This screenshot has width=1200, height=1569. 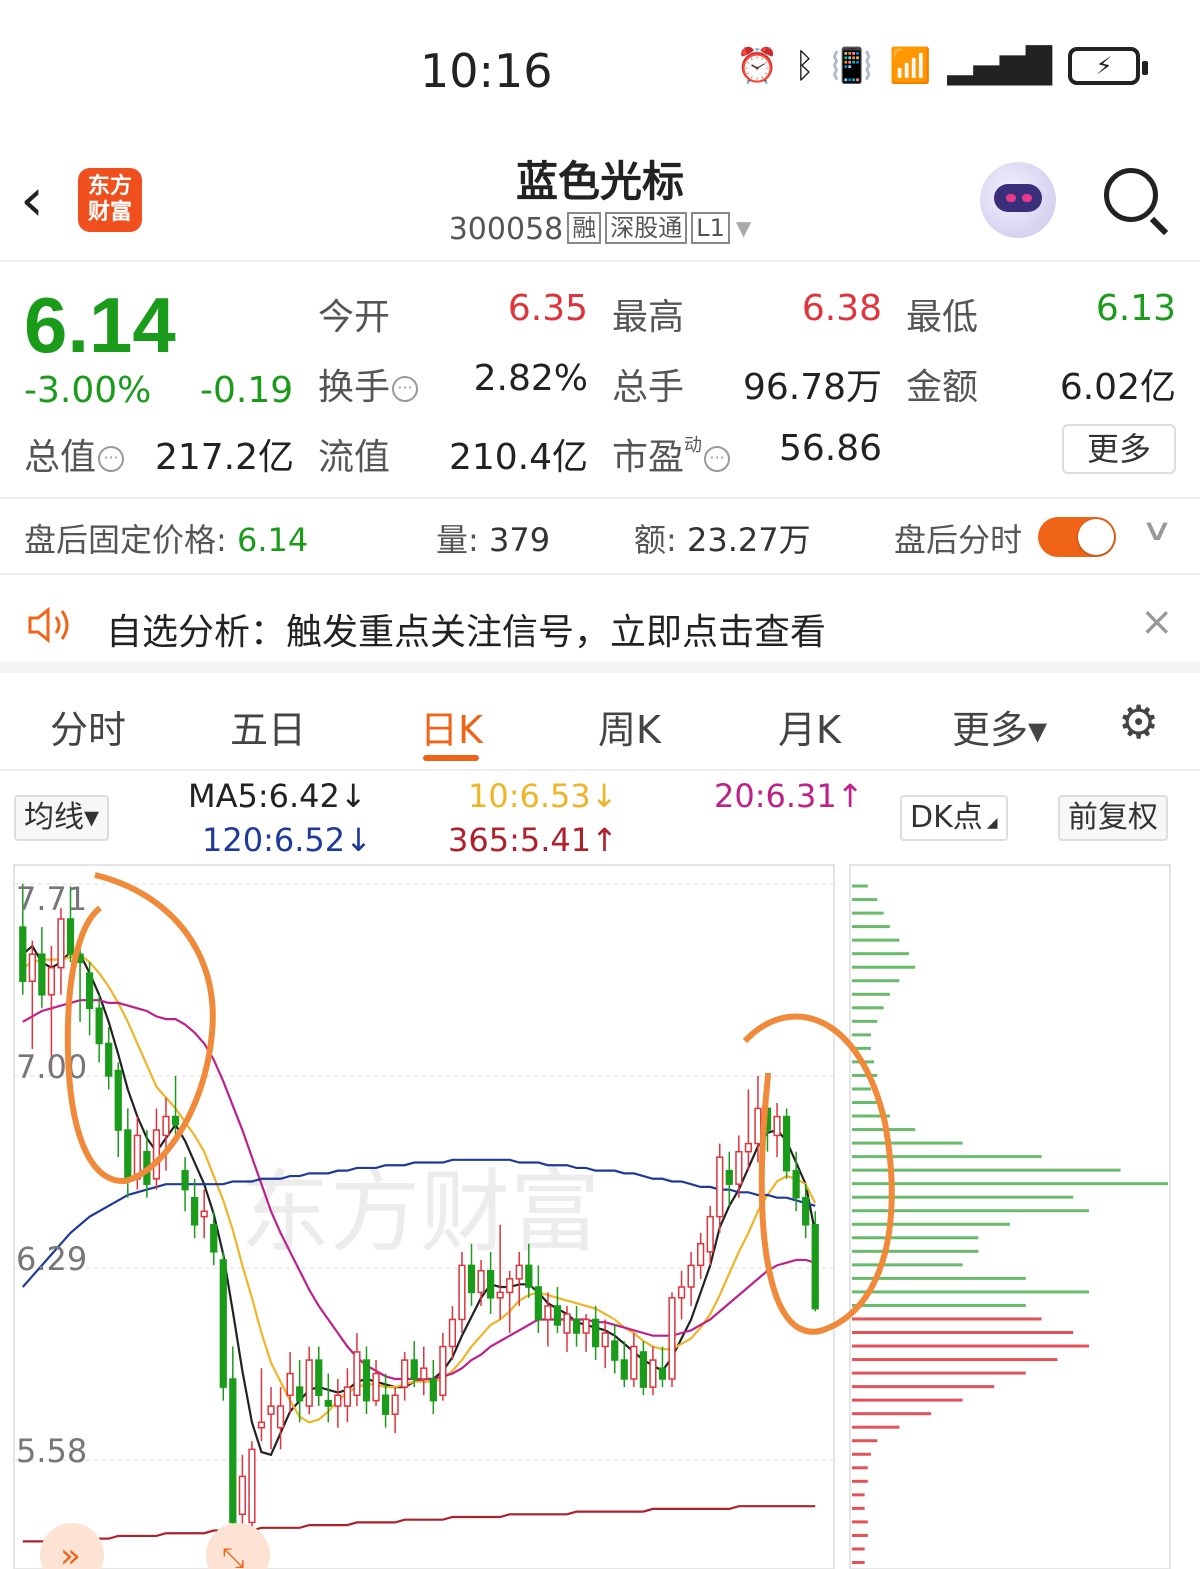 What do you see at coordinates (60, 457) in the screenshot?
I see `total-mv-label-text: 总值` at bounding box center [60, 457].